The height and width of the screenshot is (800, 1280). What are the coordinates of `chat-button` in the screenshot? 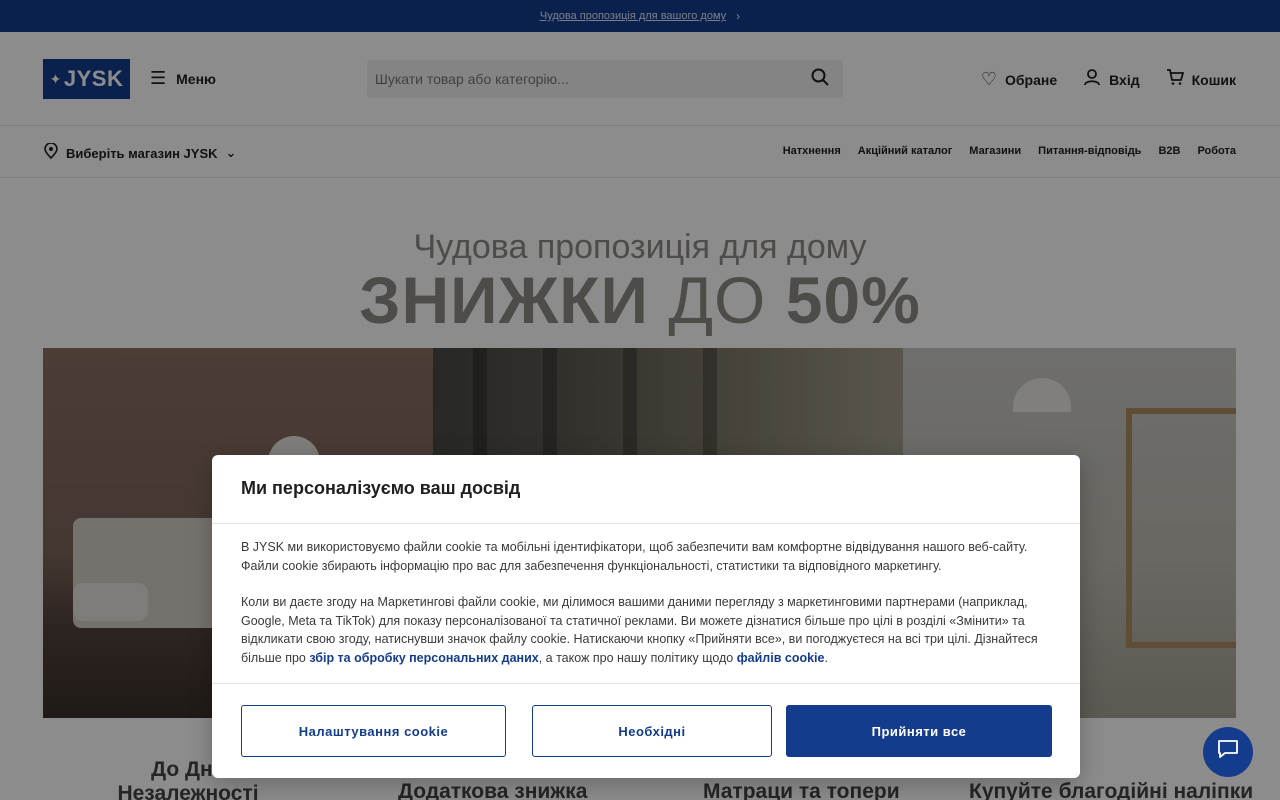 It's located at (1228, 752).